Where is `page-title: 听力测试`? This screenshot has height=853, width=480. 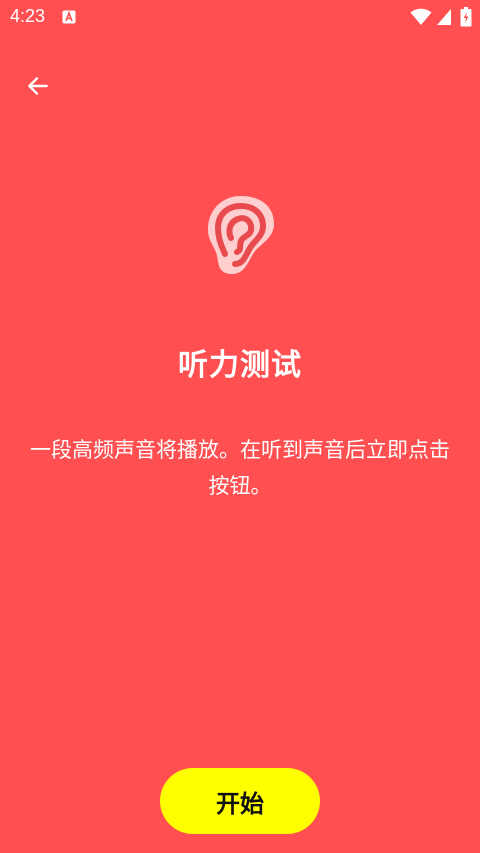
page-title: 听力测试 is located at coordinates (240, 365).